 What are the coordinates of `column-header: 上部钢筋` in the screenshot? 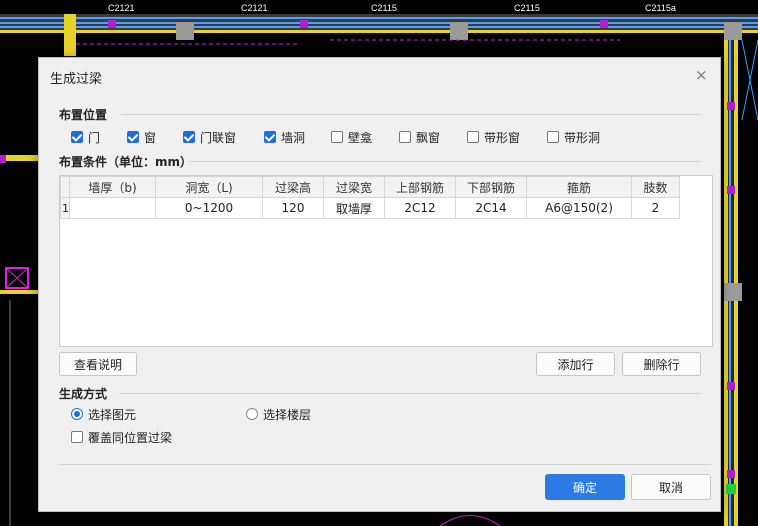 It's located at (420, 187).